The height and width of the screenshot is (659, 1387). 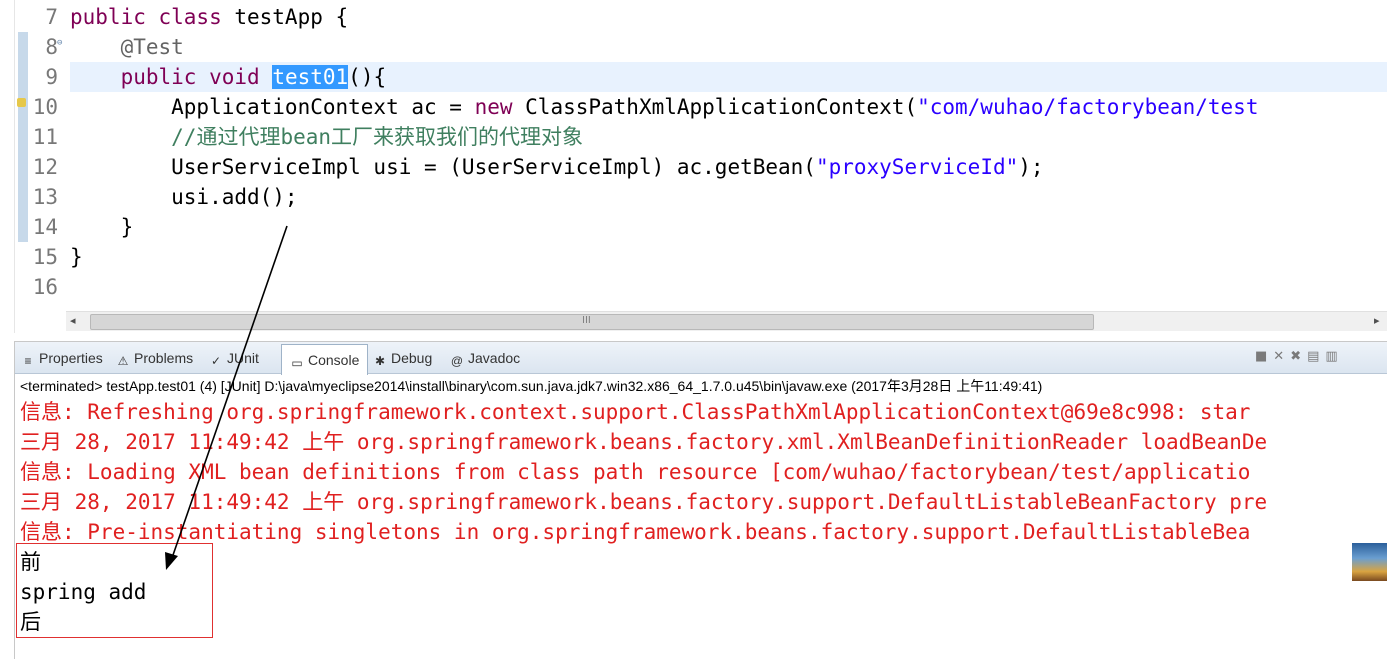 I want to click on code-token: @Test, so click(x=127, y=47).